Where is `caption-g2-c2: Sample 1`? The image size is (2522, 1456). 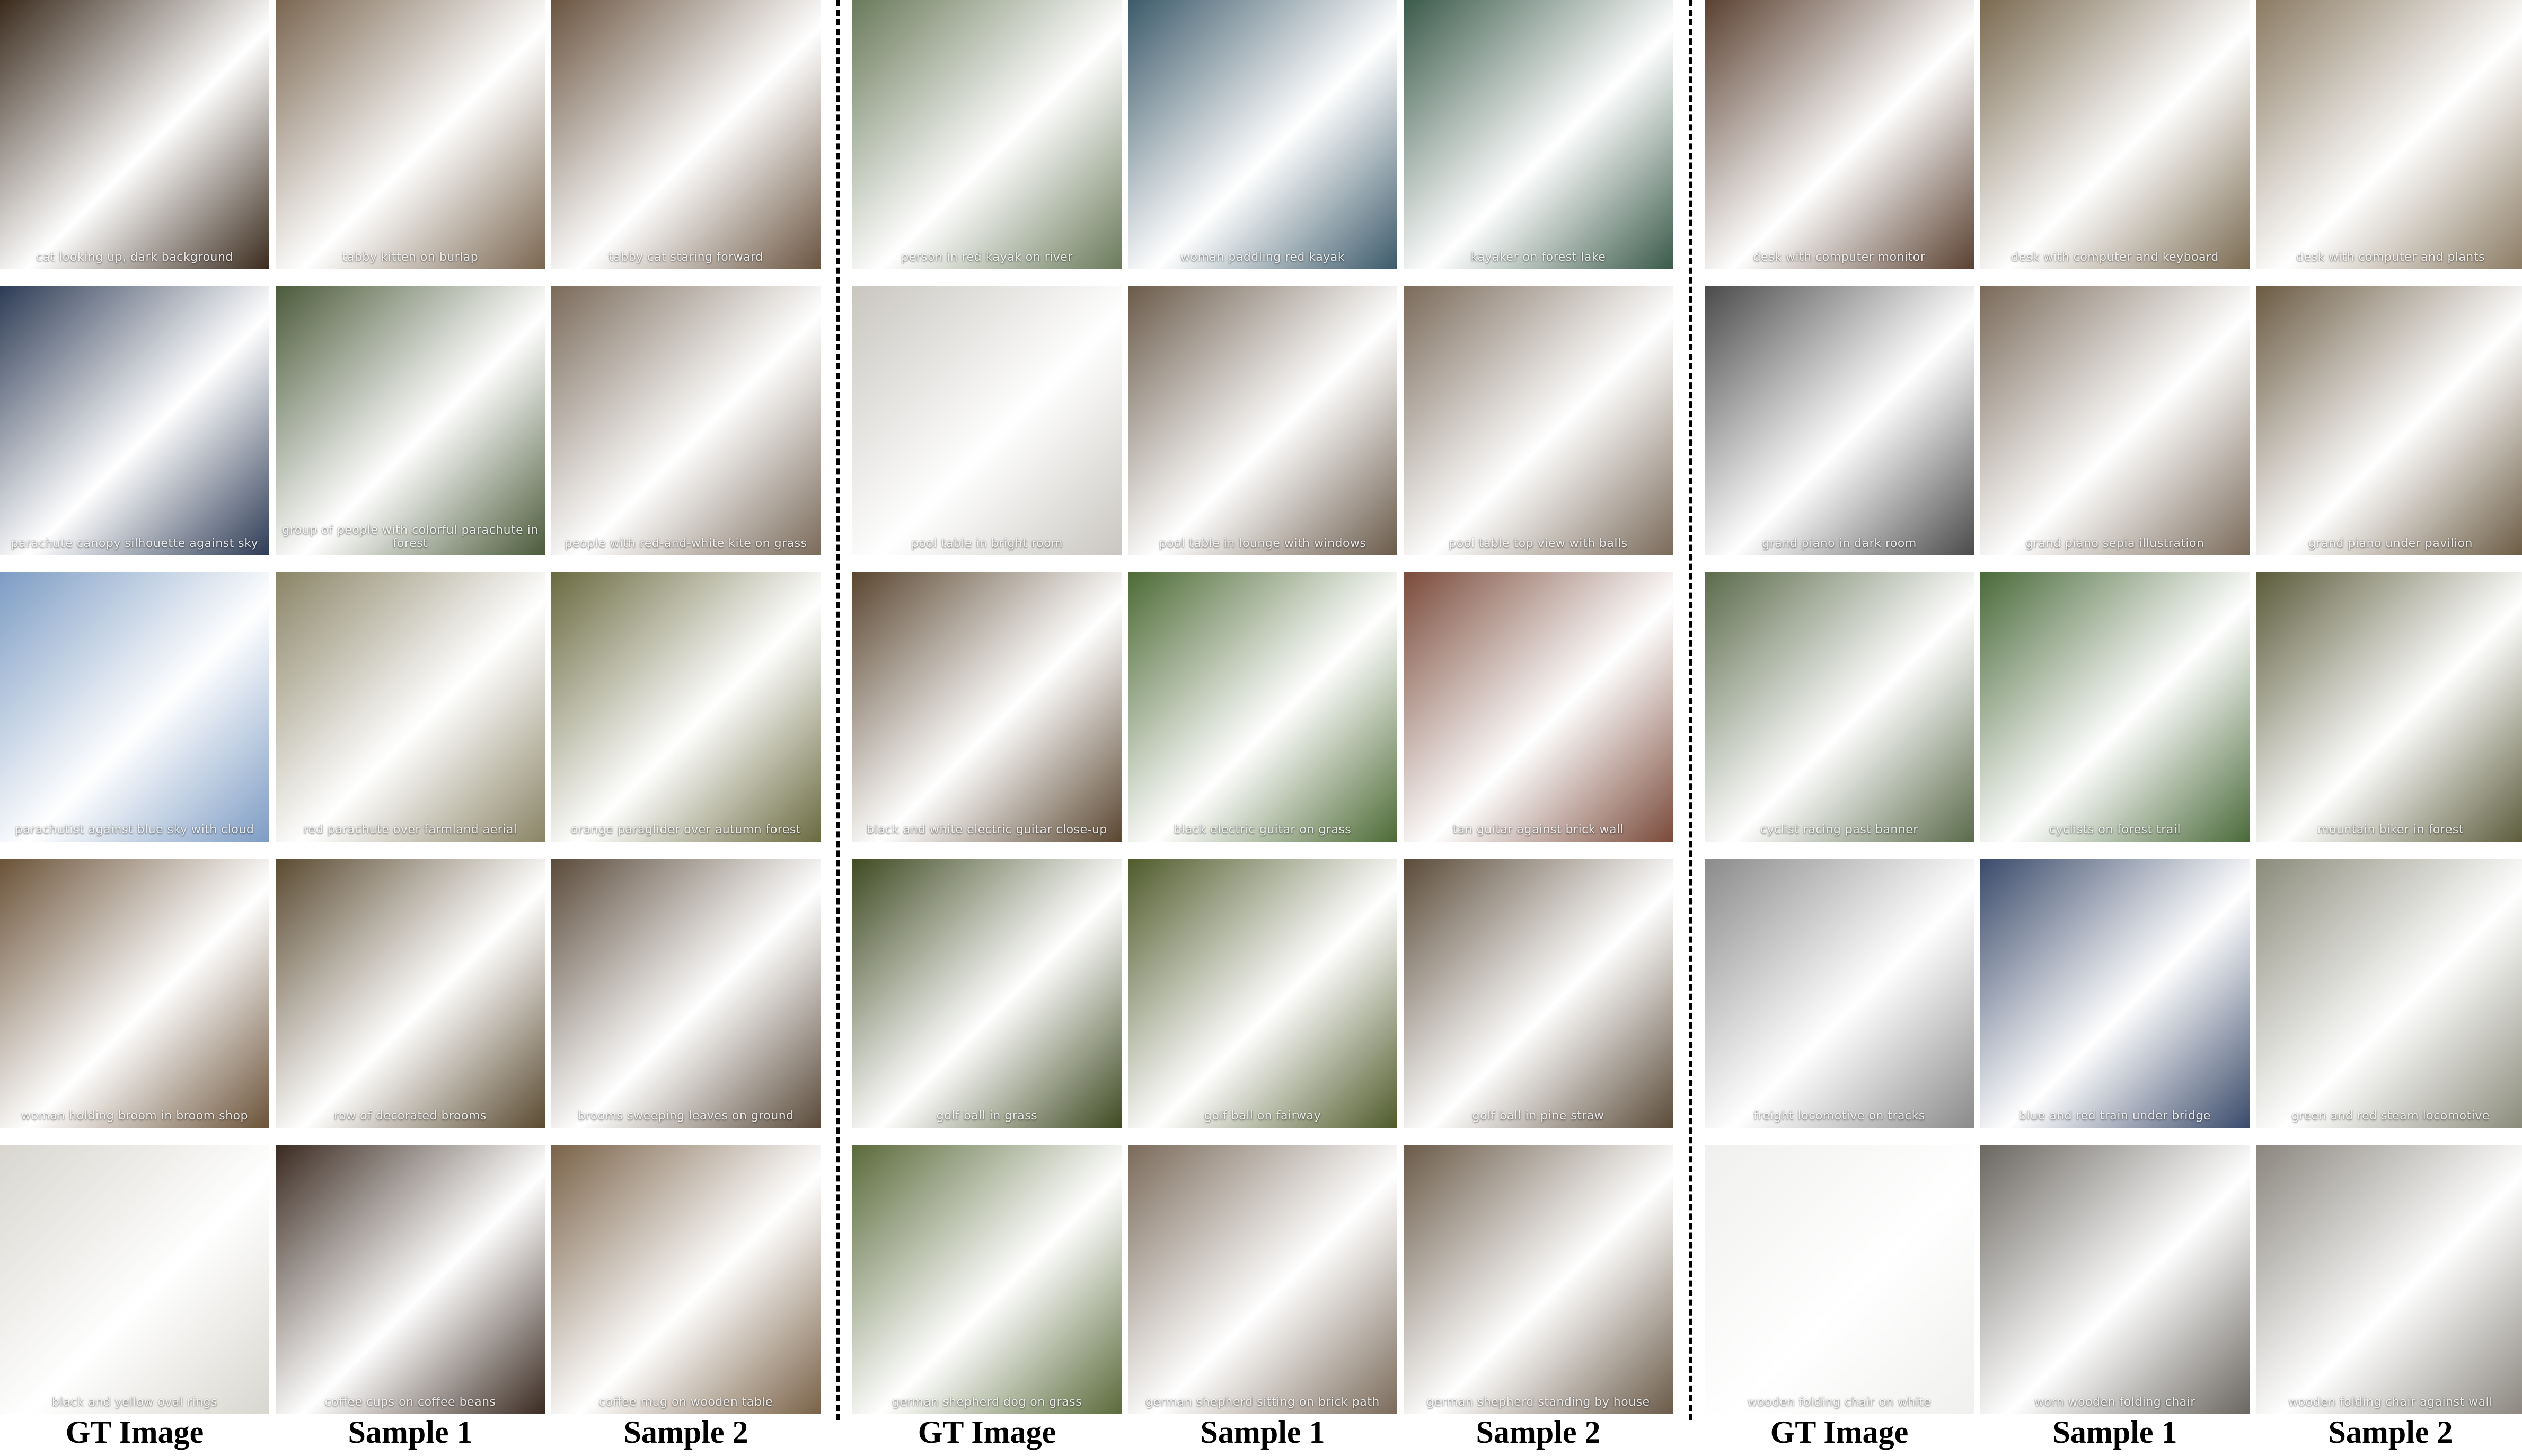
caption-g2-c2: Sample 1 is located at coordinates (1263, 1432).